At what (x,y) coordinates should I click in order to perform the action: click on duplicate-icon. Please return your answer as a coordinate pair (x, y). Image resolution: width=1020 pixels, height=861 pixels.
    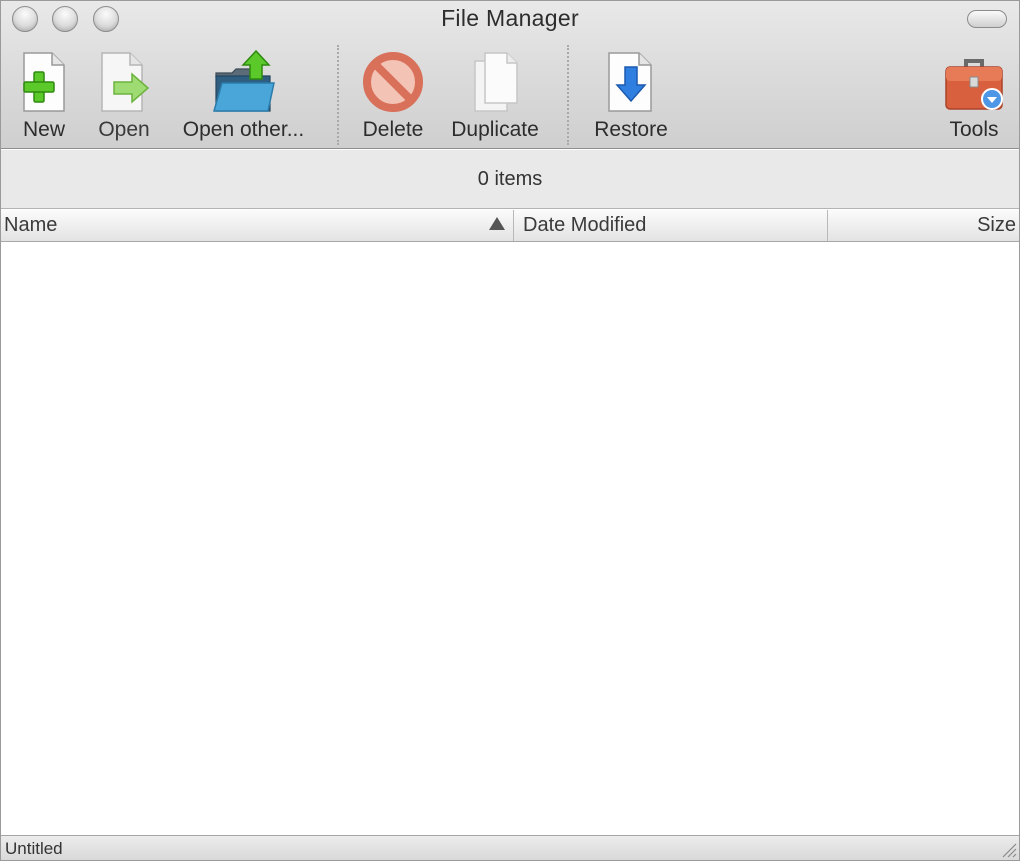
    Looking at the image, I should click on (496, 82).